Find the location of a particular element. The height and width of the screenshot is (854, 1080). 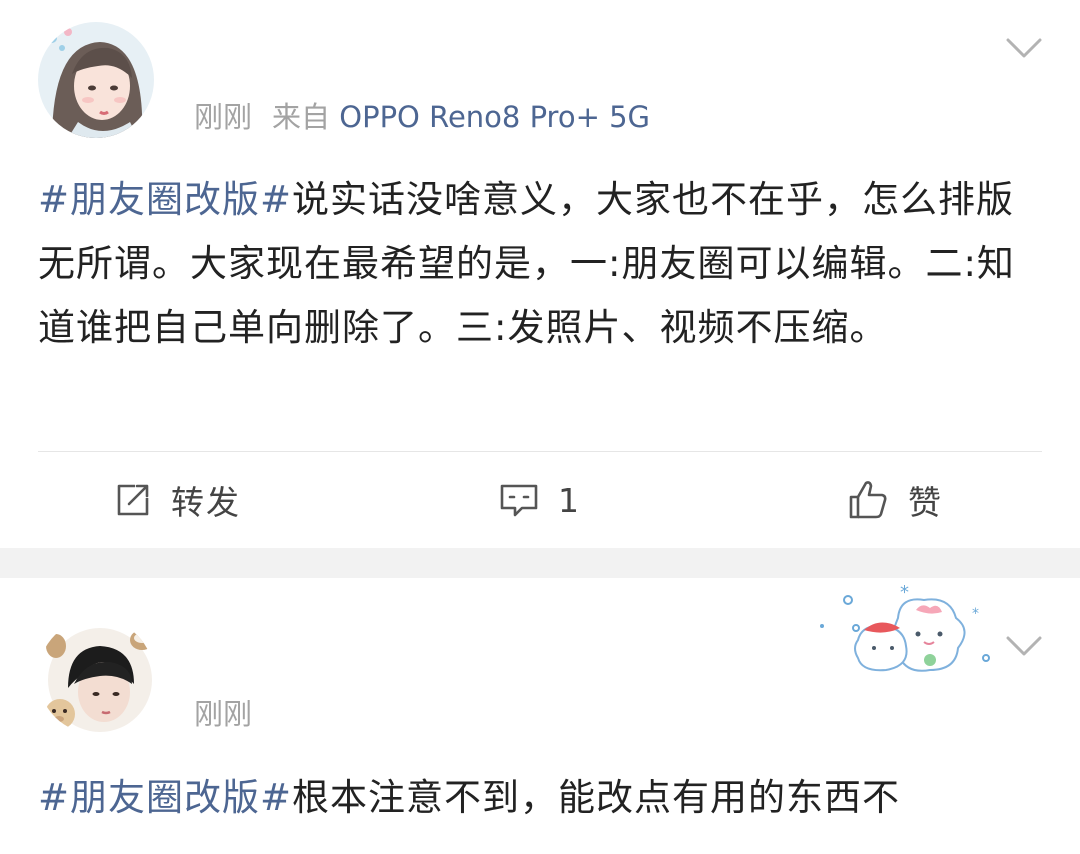

comment-bubble-icon is located at coordinates (519, 500).